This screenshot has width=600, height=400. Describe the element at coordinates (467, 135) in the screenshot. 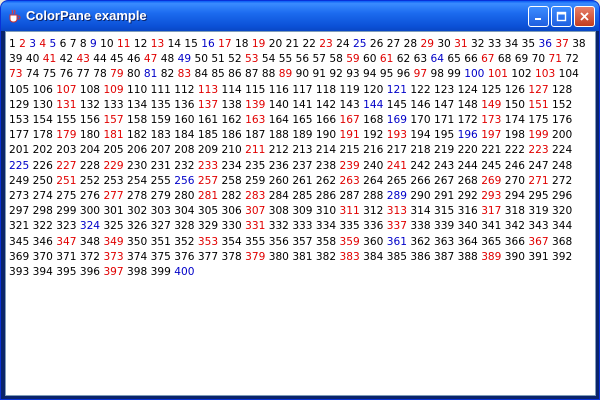

I see `number-196: 196` at that location.